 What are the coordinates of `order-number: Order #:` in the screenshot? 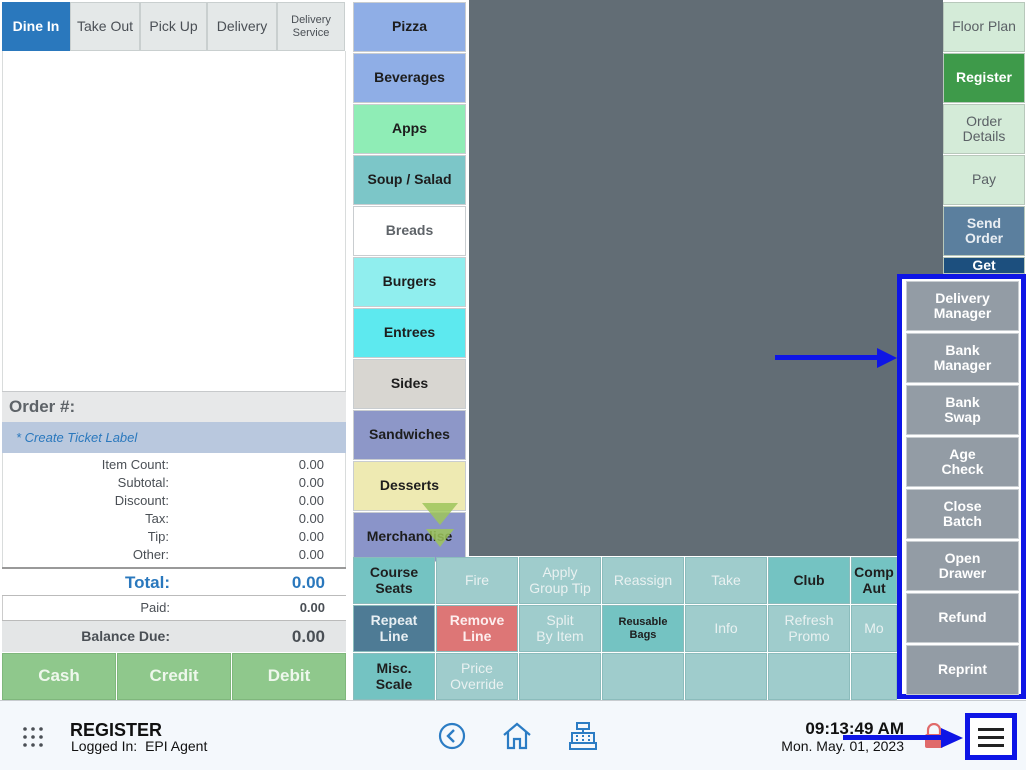 It's located at (174, 406).